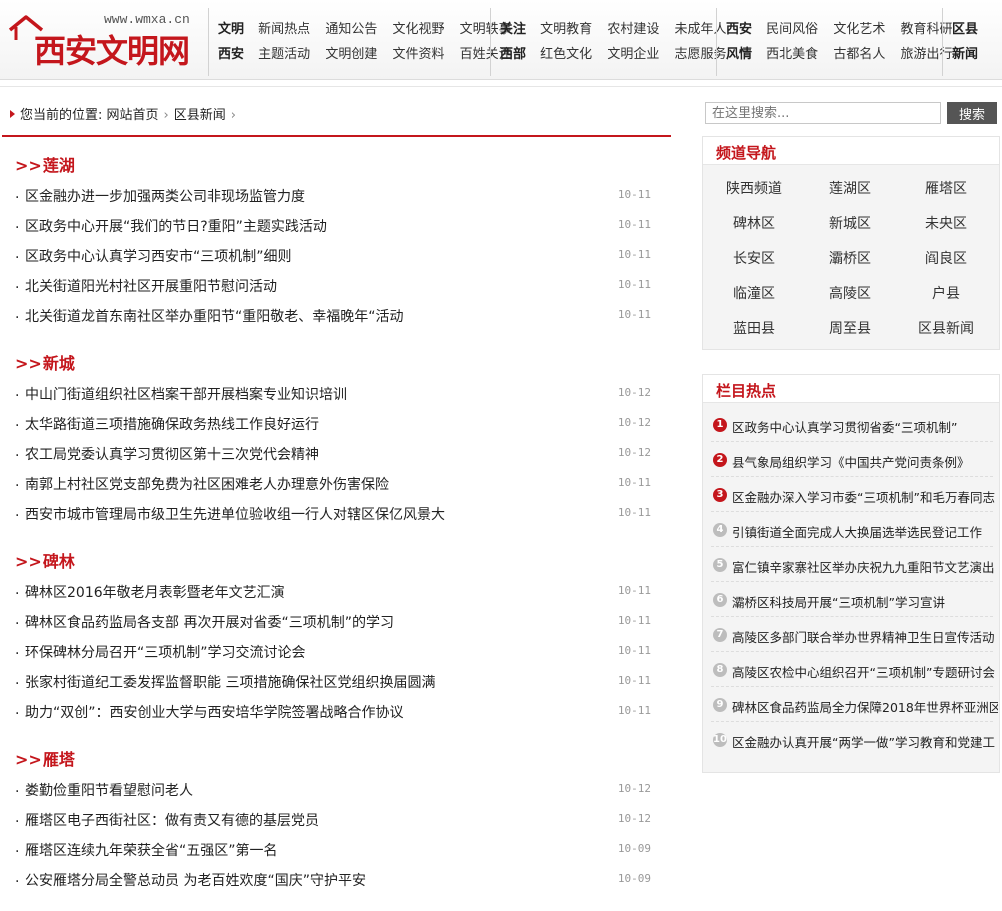  Describe the element at coordinates (165, 196) in the screenshot. I see `news-title: 区金融办进一步加强两类公司非现场监管力度` at that location.